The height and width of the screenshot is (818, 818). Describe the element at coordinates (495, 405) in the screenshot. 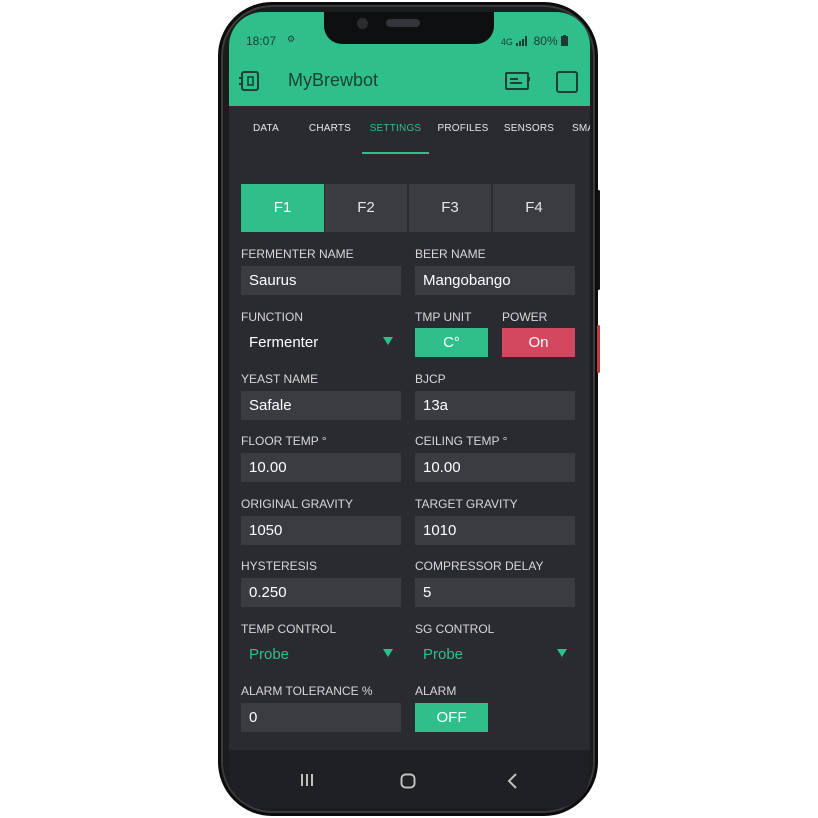

I see `bjcp-input: 13a` at that location.